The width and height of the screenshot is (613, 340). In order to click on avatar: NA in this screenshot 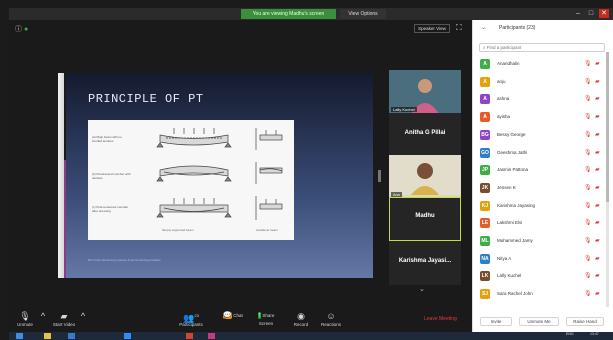, I will do `click(485, 258)`.